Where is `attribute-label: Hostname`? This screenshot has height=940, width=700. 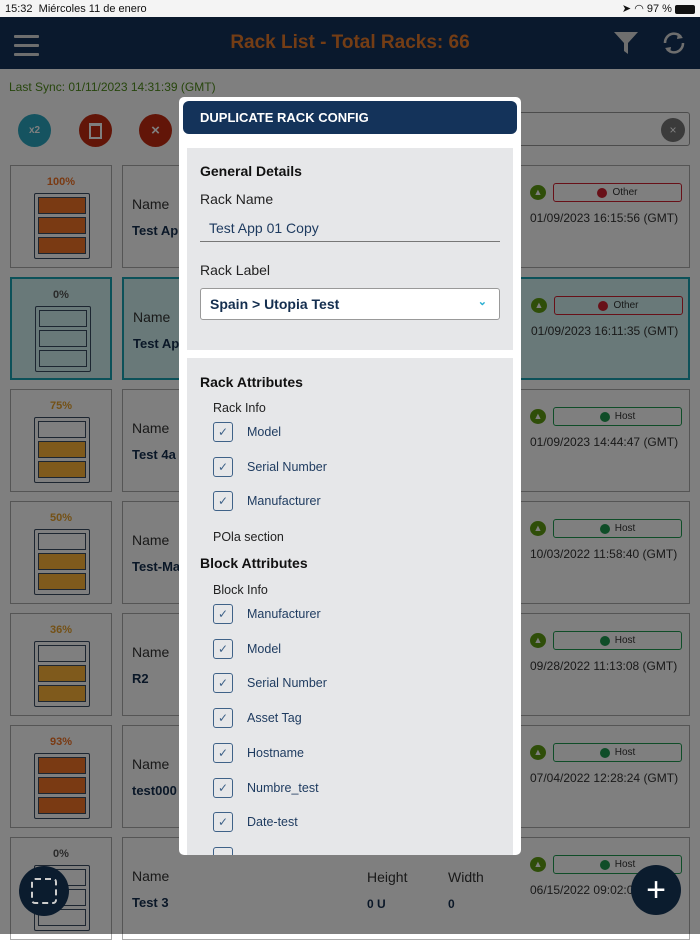 attribute-label: Hostname is located at coordinates (275, 752).